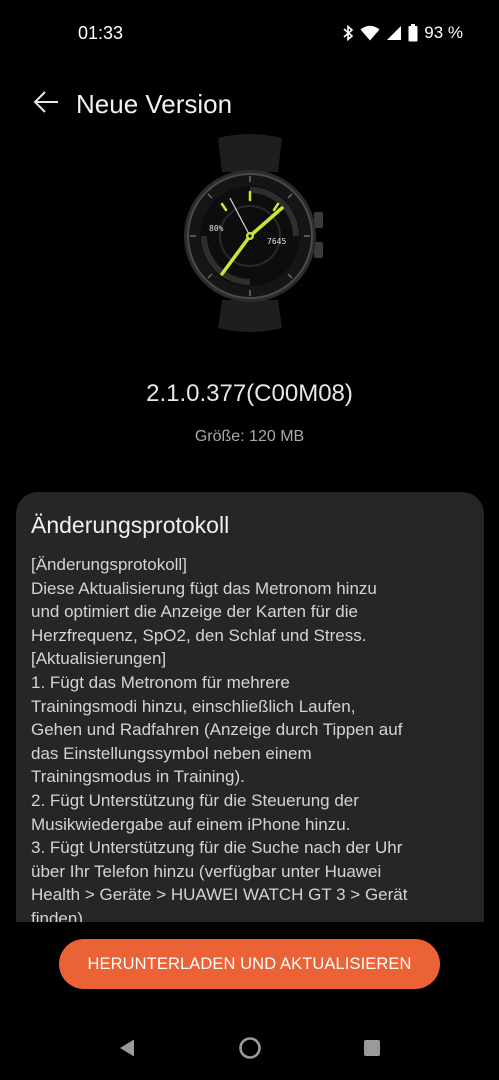 This screenshot has width=499, height=1080. Describe the element at coordinates (109, 564) in the screenshot. I see `changelog-line: [Änderungsprotokoll]` at that location.